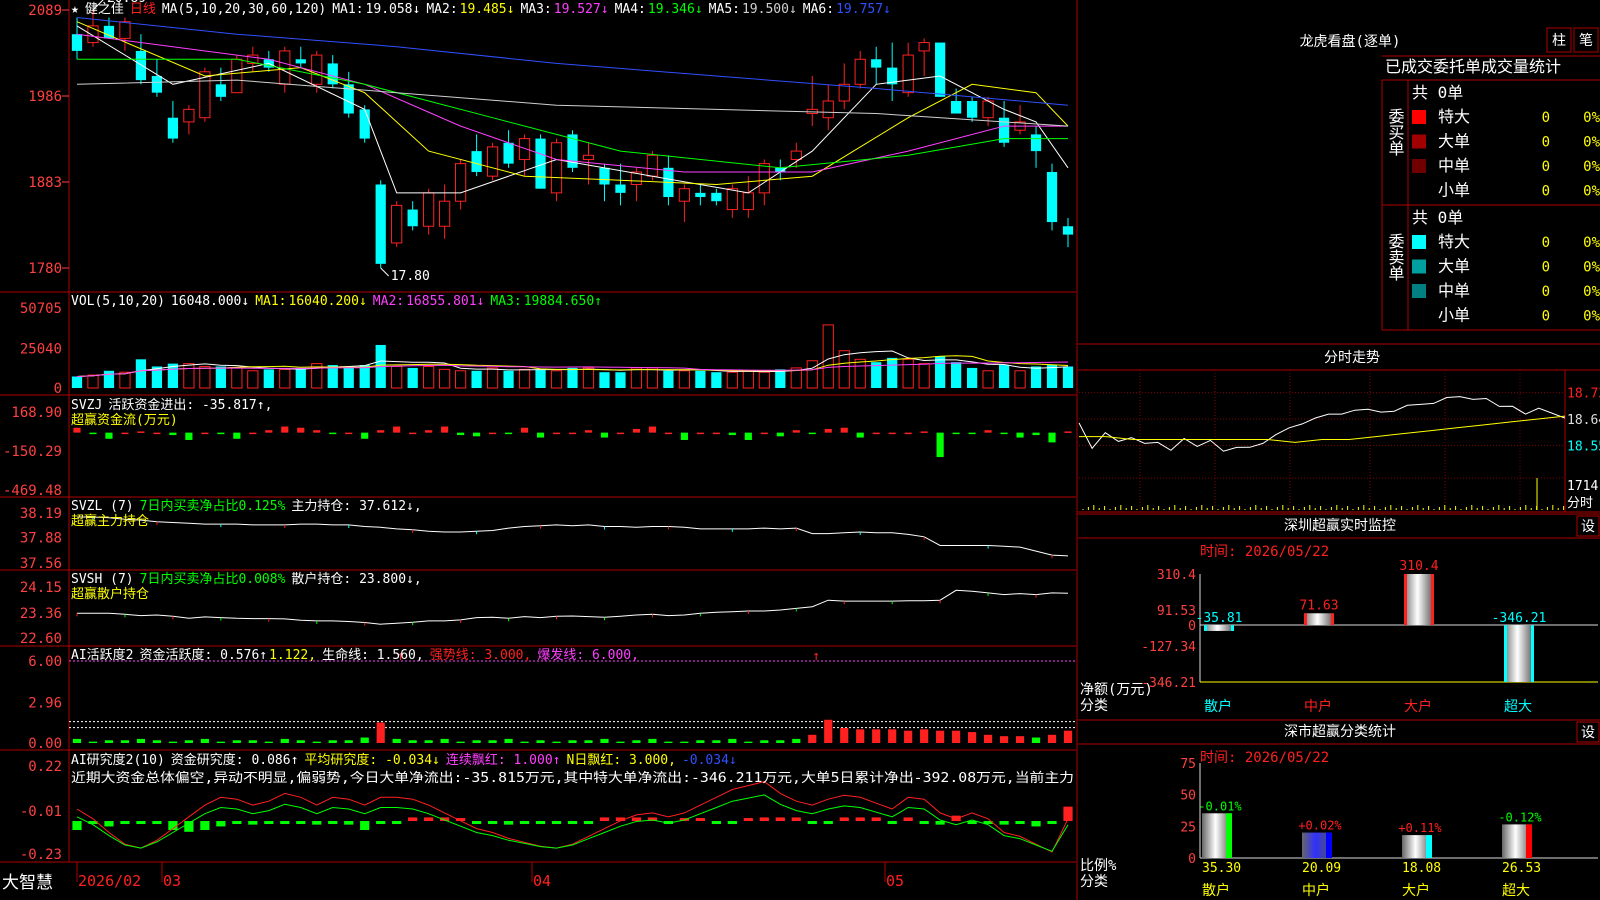 The image size is (1600, 900). What do you see at coordinates (41, 349) in the screenshot?
I see `vol-y-tick: 25040` at bounding box center [41, 349].